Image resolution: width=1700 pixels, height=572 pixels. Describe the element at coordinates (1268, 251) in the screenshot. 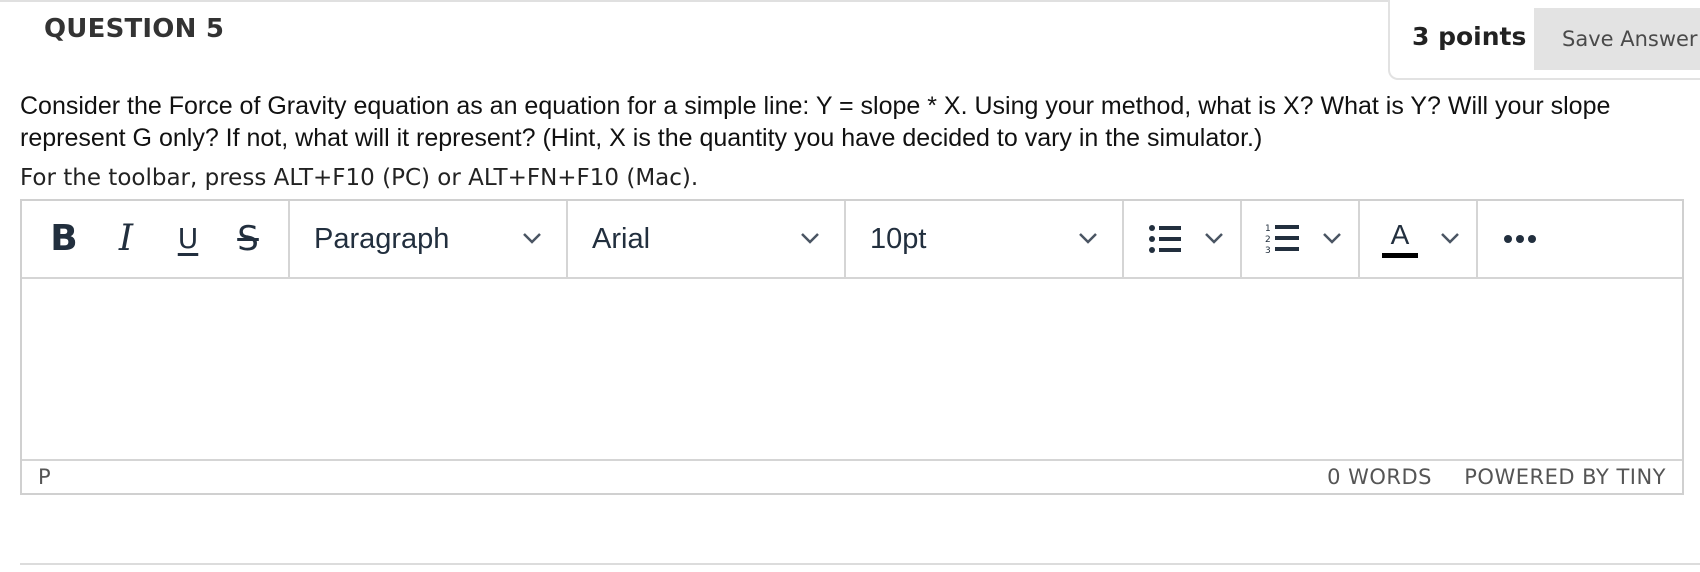

I see `svg-text: 3` at that location.